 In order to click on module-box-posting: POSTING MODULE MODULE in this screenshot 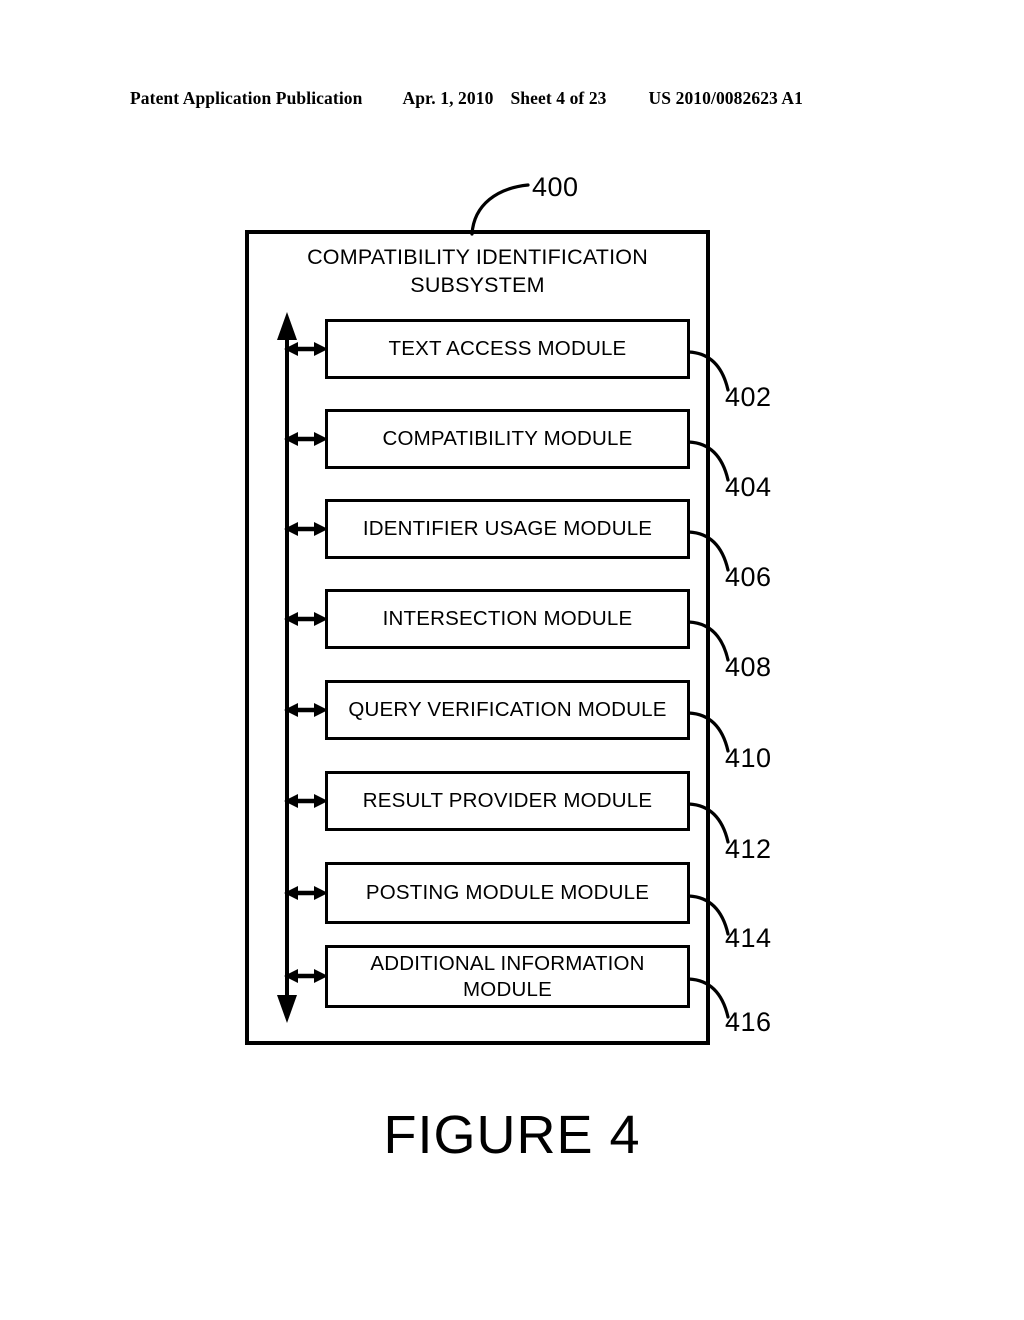, I will do `click(507, 893)`.